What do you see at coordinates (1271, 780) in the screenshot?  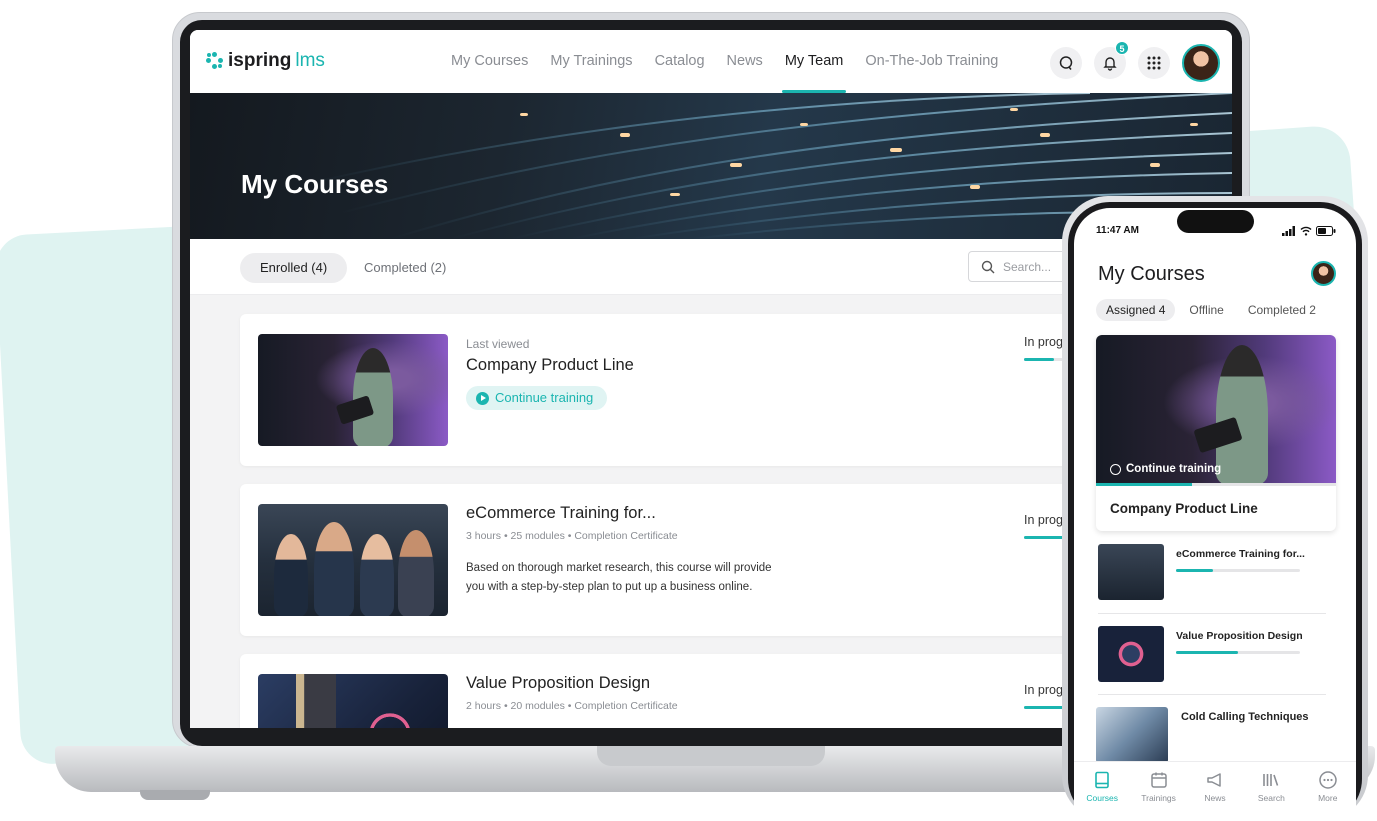 I see `library-icon` at bounding box center [1271, 780].